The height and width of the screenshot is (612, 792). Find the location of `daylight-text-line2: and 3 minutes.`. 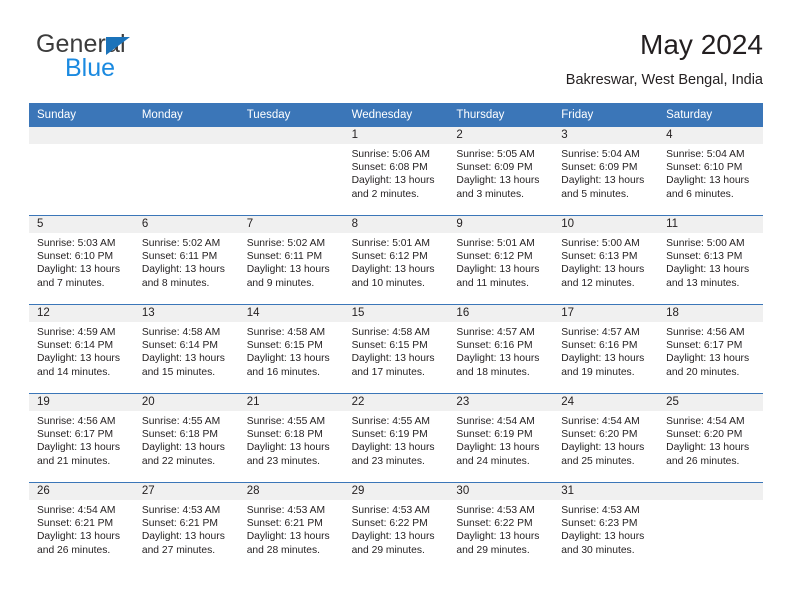

daylight-text-line2: and 3 minutes. is located at coordinates (490, 194).